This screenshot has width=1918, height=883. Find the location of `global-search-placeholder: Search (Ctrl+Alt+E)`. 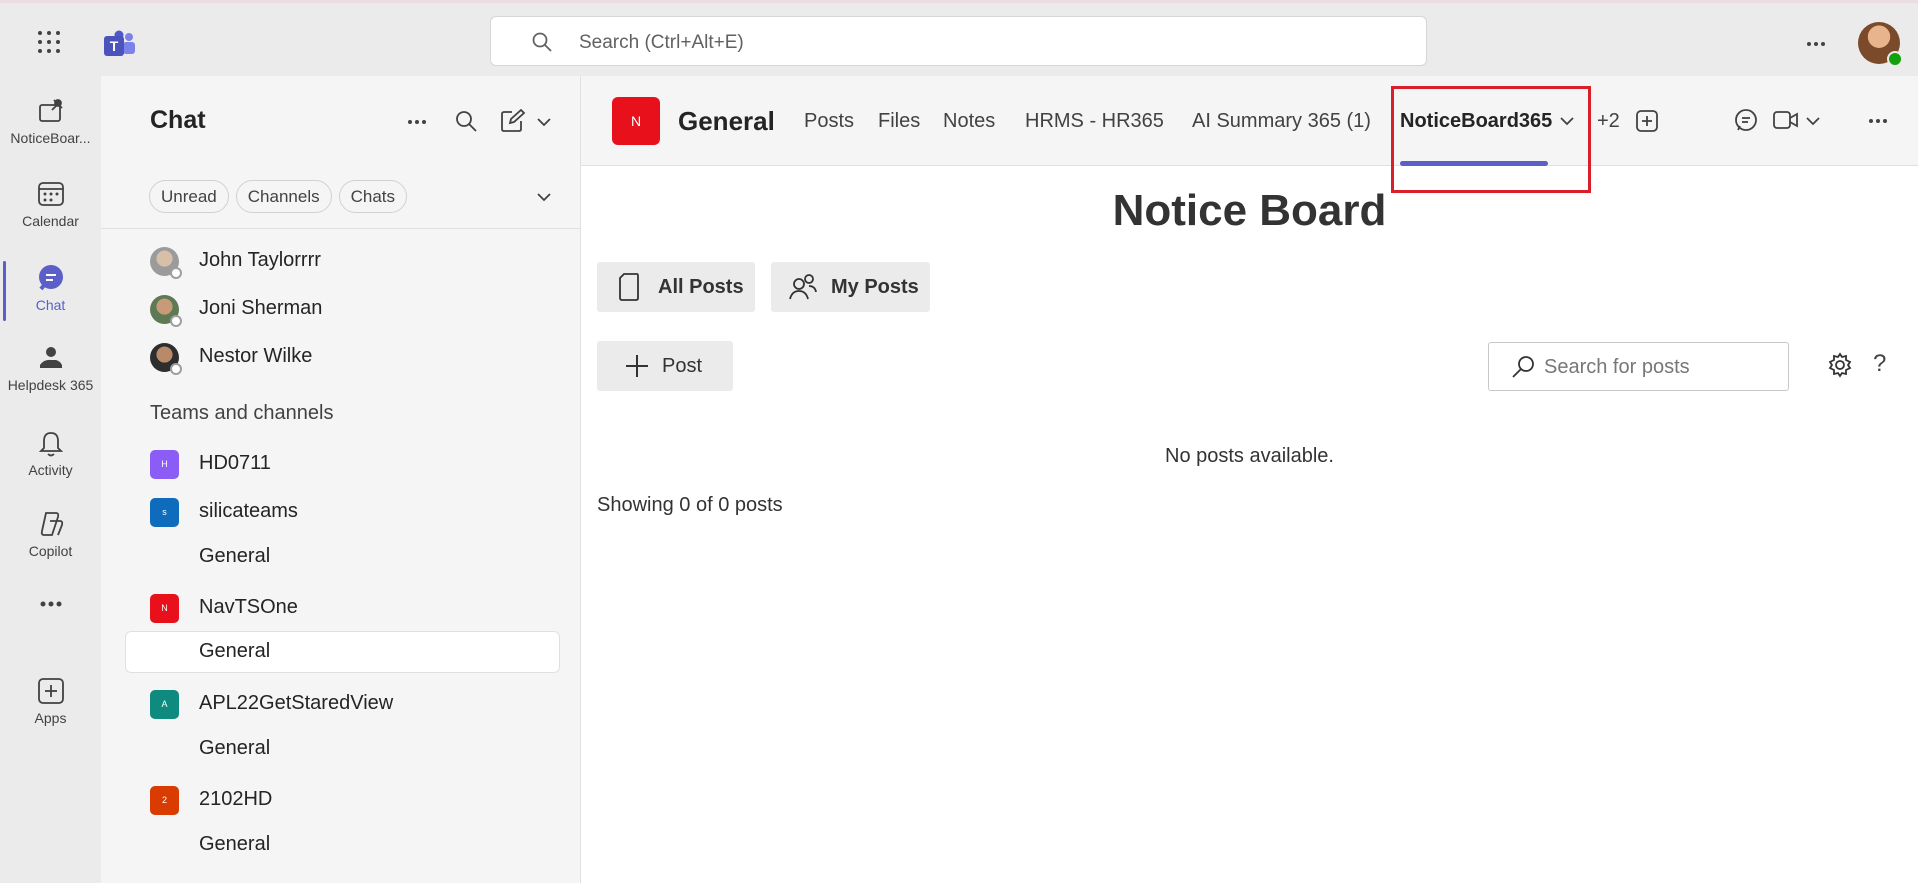

global-search-placeholder: Search (Ctrl+Alt+E) is located at coordinates (661, 42).